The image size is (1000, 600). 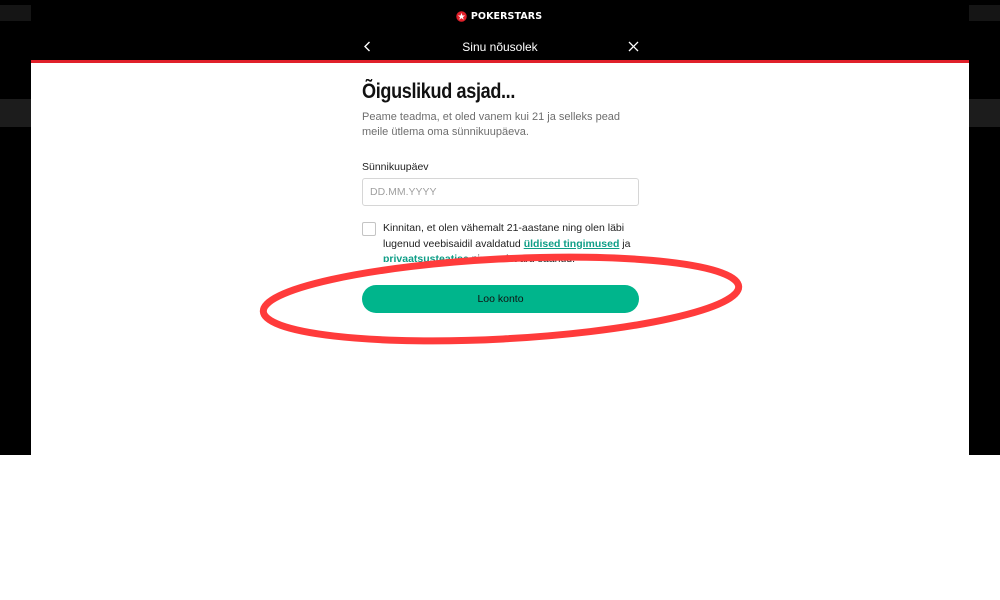 I want to click on privacy-link: privaatsusteatise, so click(x=426, y=257).